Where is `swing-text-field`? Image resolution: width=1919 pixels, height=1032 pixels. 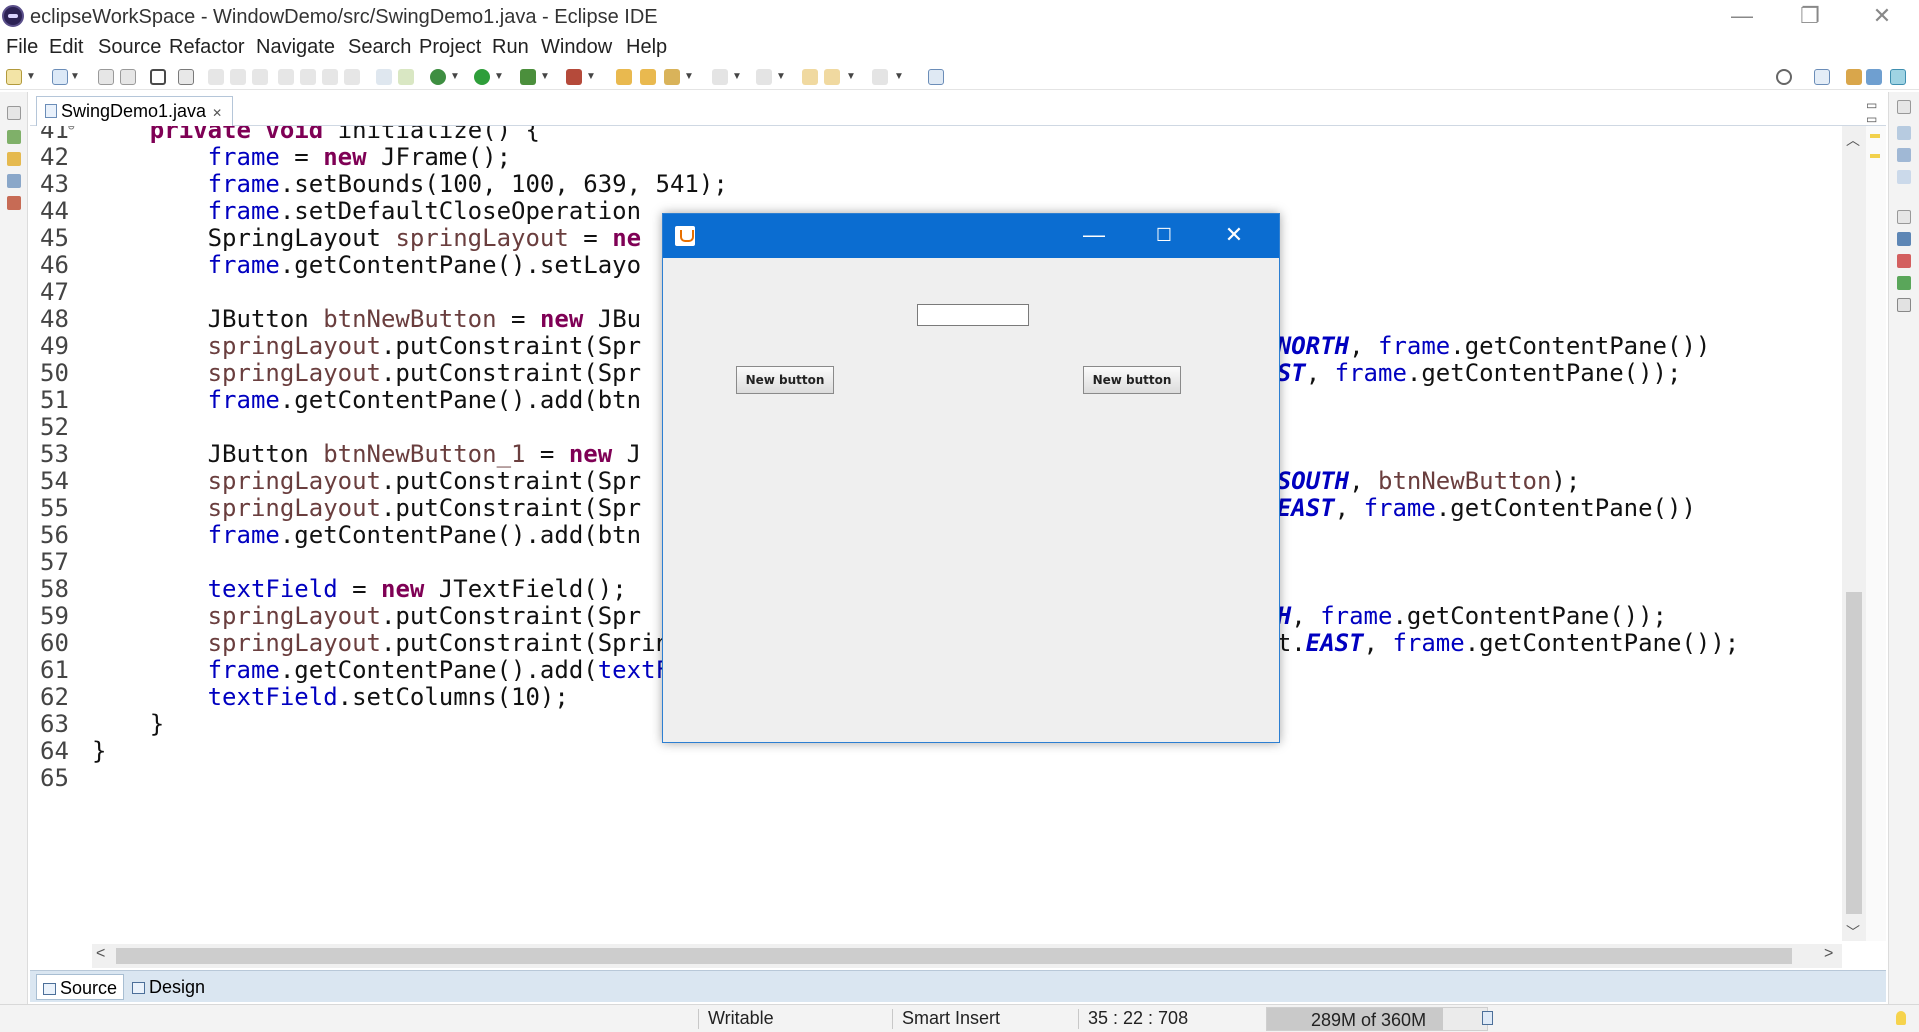 swing-text-field is located at coordinates (973, 315).